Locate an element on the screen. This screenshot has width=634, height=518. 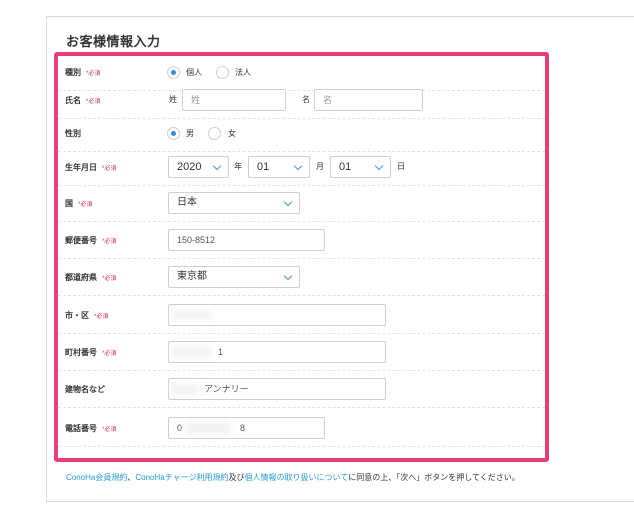
field-label: 建物名など is located at coordinates (85, 389).